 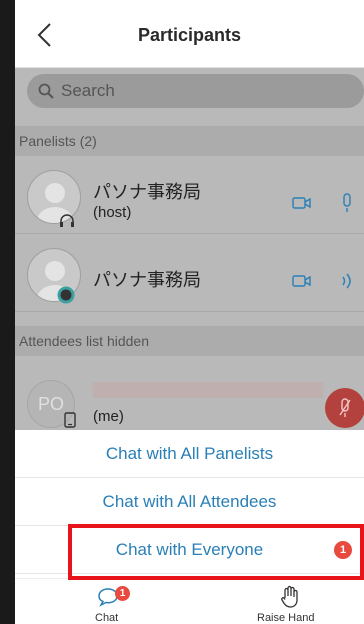 What do you see at coordinates (208, 390) in the screenshot?
I see `redacted-name-bar` at bounding box center [208, 390].